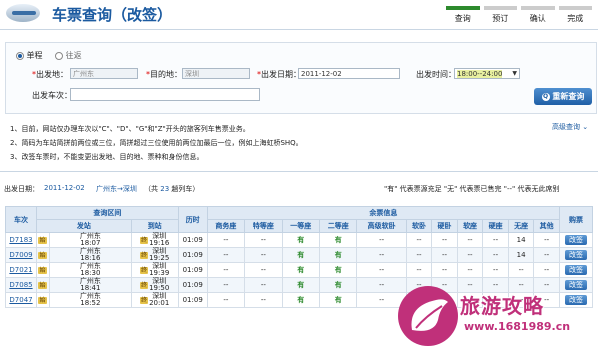 Image resolution: width=598 pixels, height=348 pixels. What do you see at coordinates (107, 157) in the screenshot?
I see `notice-item: 3、改签车票时，不能变更出发地、目的地、票种和身份信息。` at bounding box center [107, 157].